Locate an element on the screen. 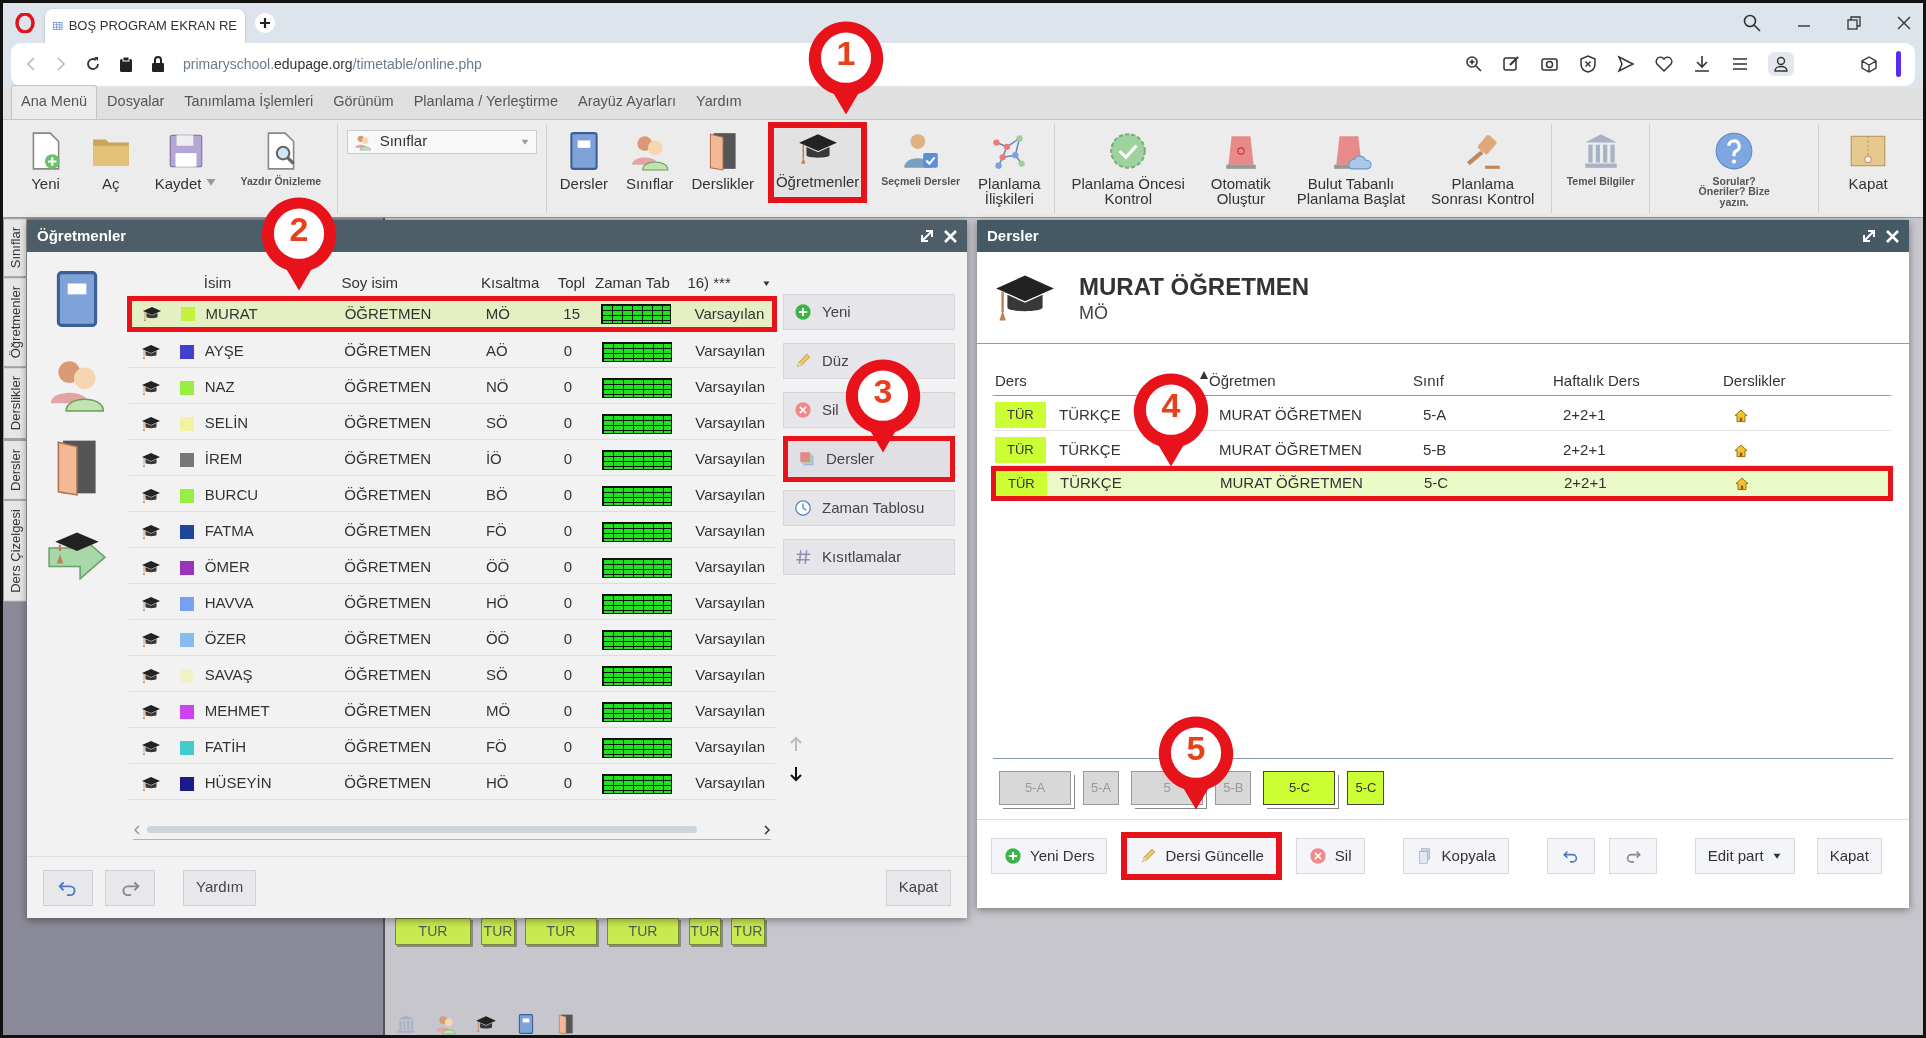 The image size is (1926, 1038). cube-icon is located at coordinates (1869, 64).